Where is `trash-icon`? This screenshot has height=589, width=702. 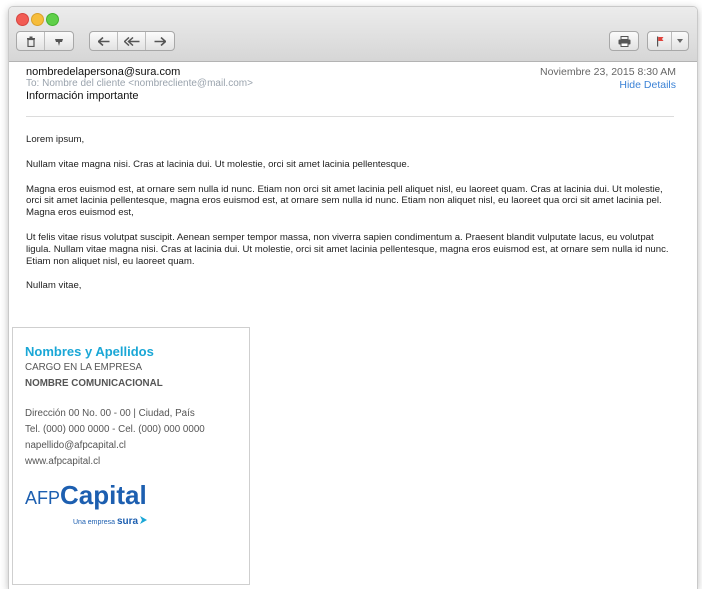 trash-icon is located at coordinates (30, 41).